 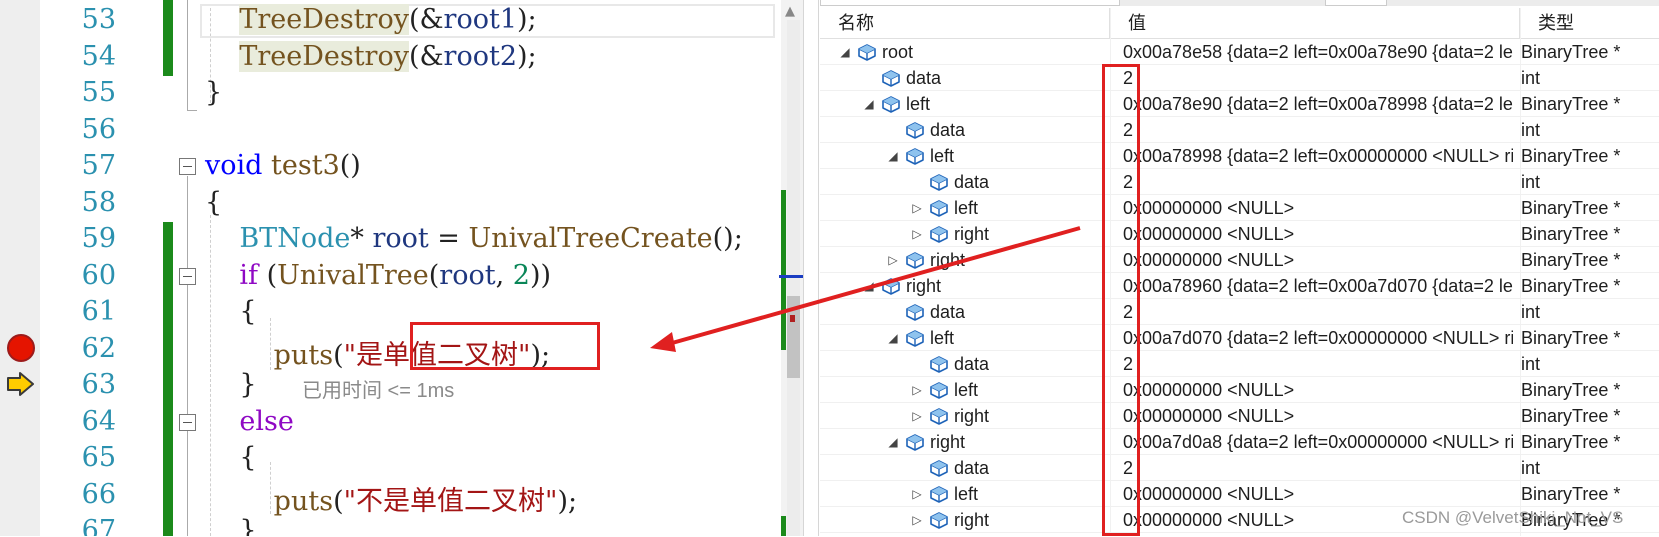 What do you see at coordinates (948, 260) in the screenshot?
I see `watch-var-name: right` at bounding box center [948, 260].